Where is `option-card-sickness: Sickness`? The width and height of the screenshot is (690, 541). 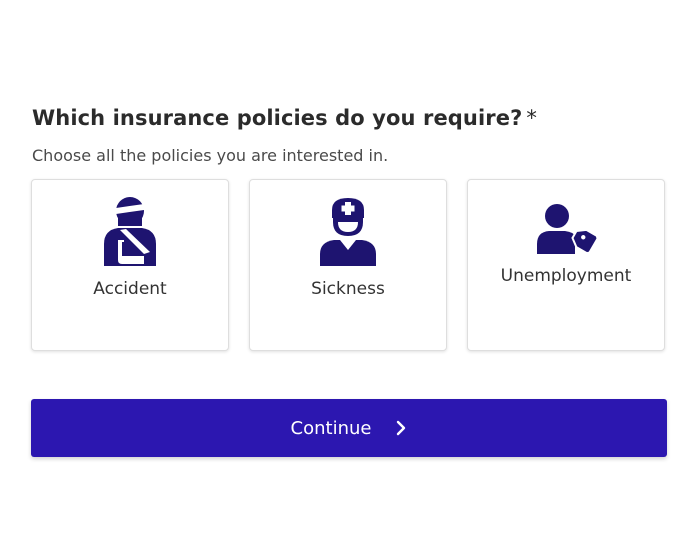 option-card-sickness: Sickness is located at coordinates (348, 265).